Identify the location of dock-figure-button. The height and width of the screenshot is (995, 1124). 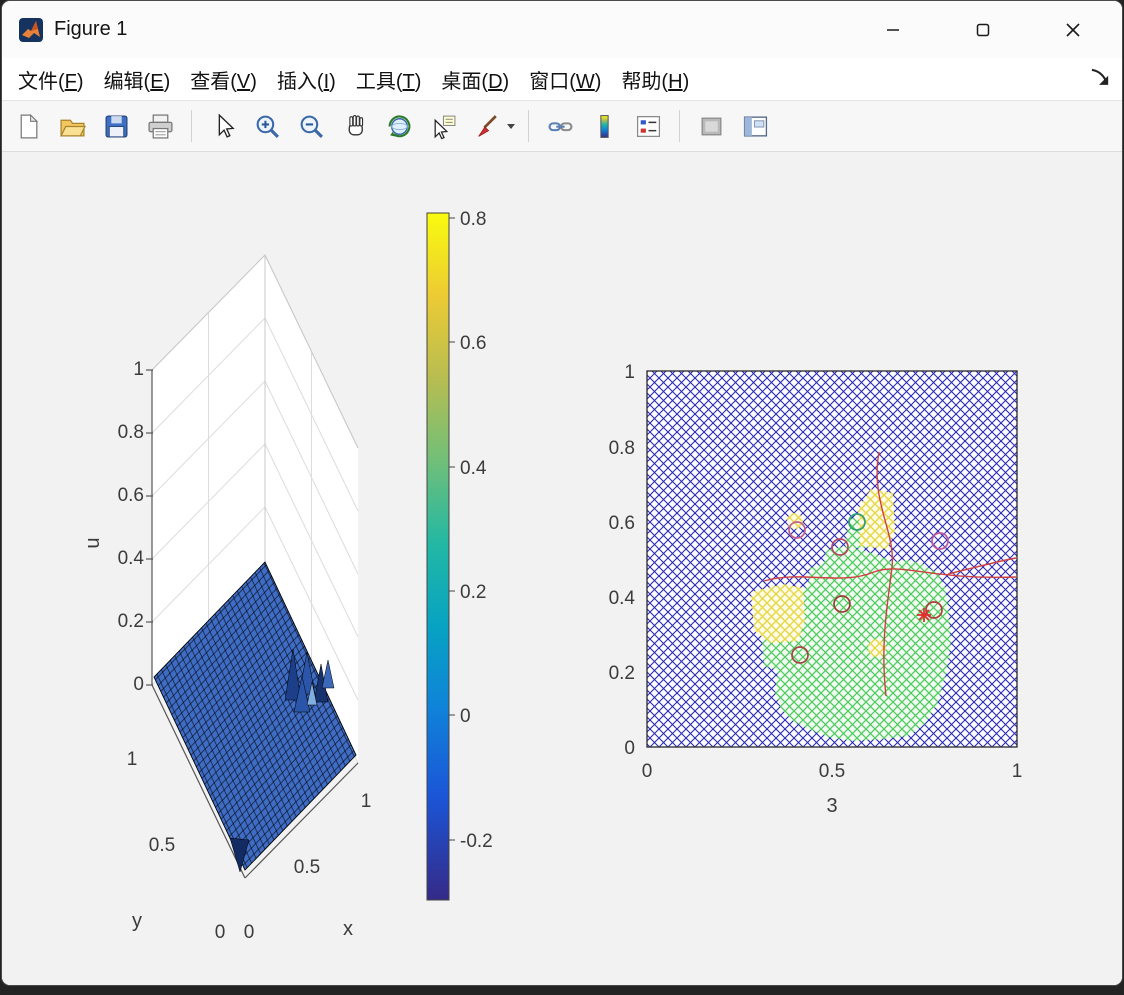
(1101, 79).